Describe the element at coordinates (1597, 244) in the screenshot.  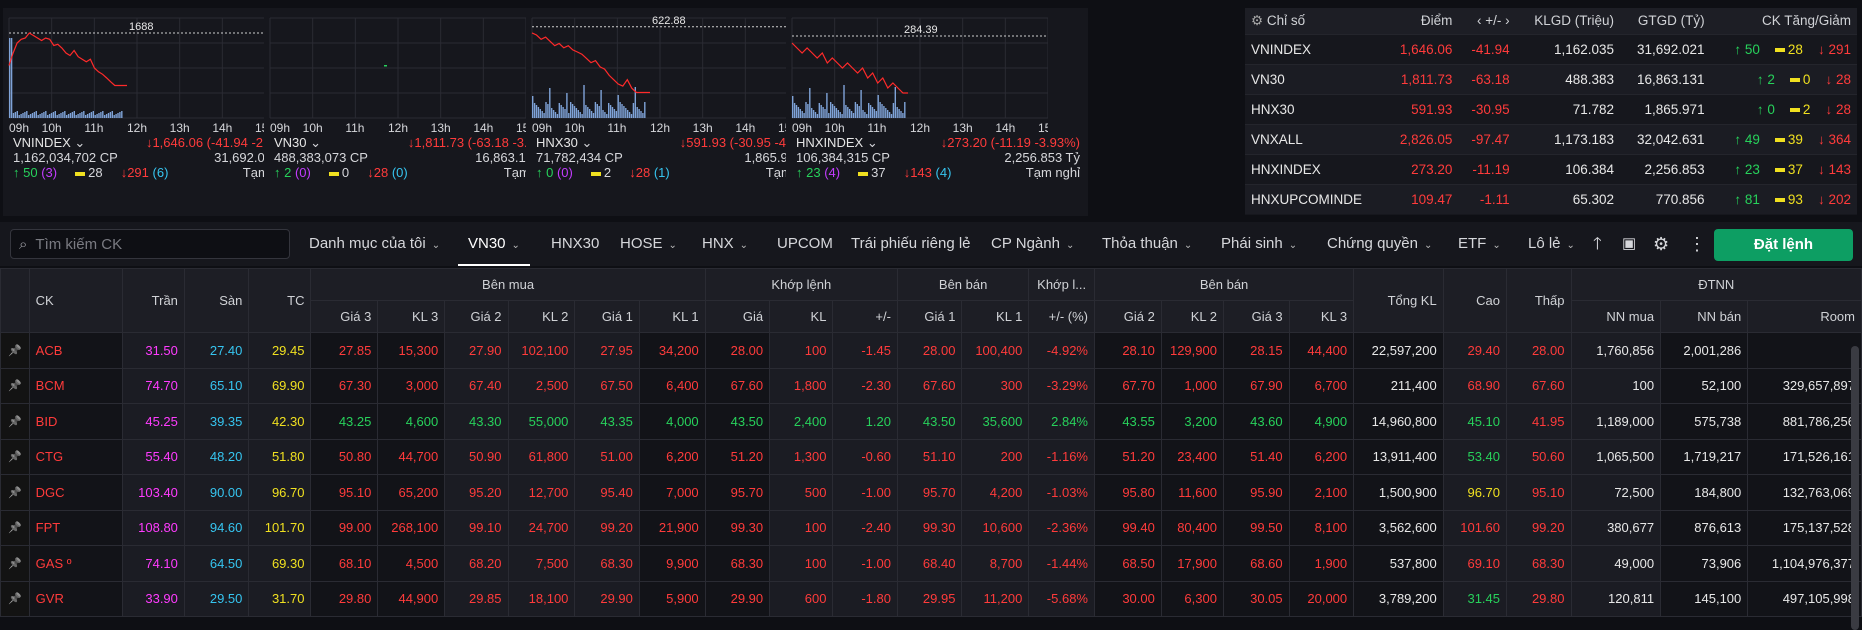
I see `arrow-up-icon: 🡑` at that location.